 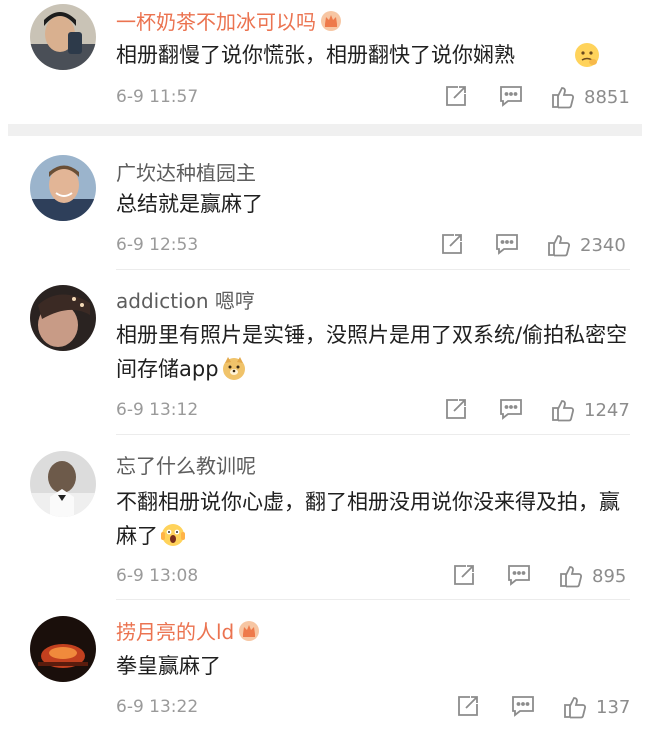 What do you see at coordinates (613, 707) in the screenshot?
I see `like-count: 137` at bounding box center [613, 707].